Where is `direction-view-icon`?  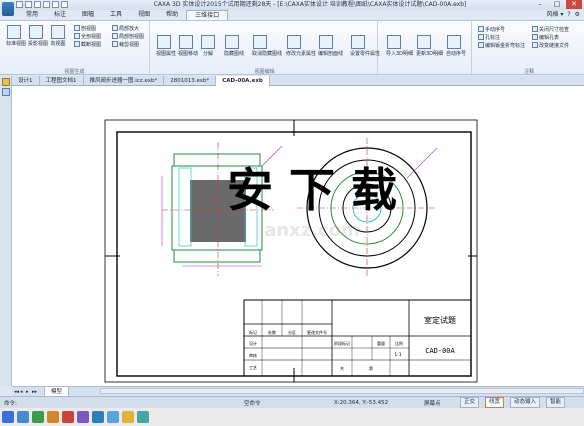
direction-view-icon is located at coordinates (58, 32).